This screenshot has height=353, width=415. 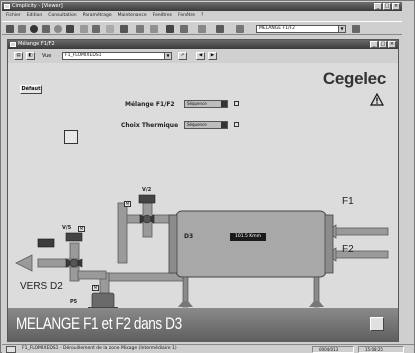 What do you see at coordinates (41, 286) in the screenshot?
I see `vers-d2-label: VERS D2` at bounding box center [41, 286].